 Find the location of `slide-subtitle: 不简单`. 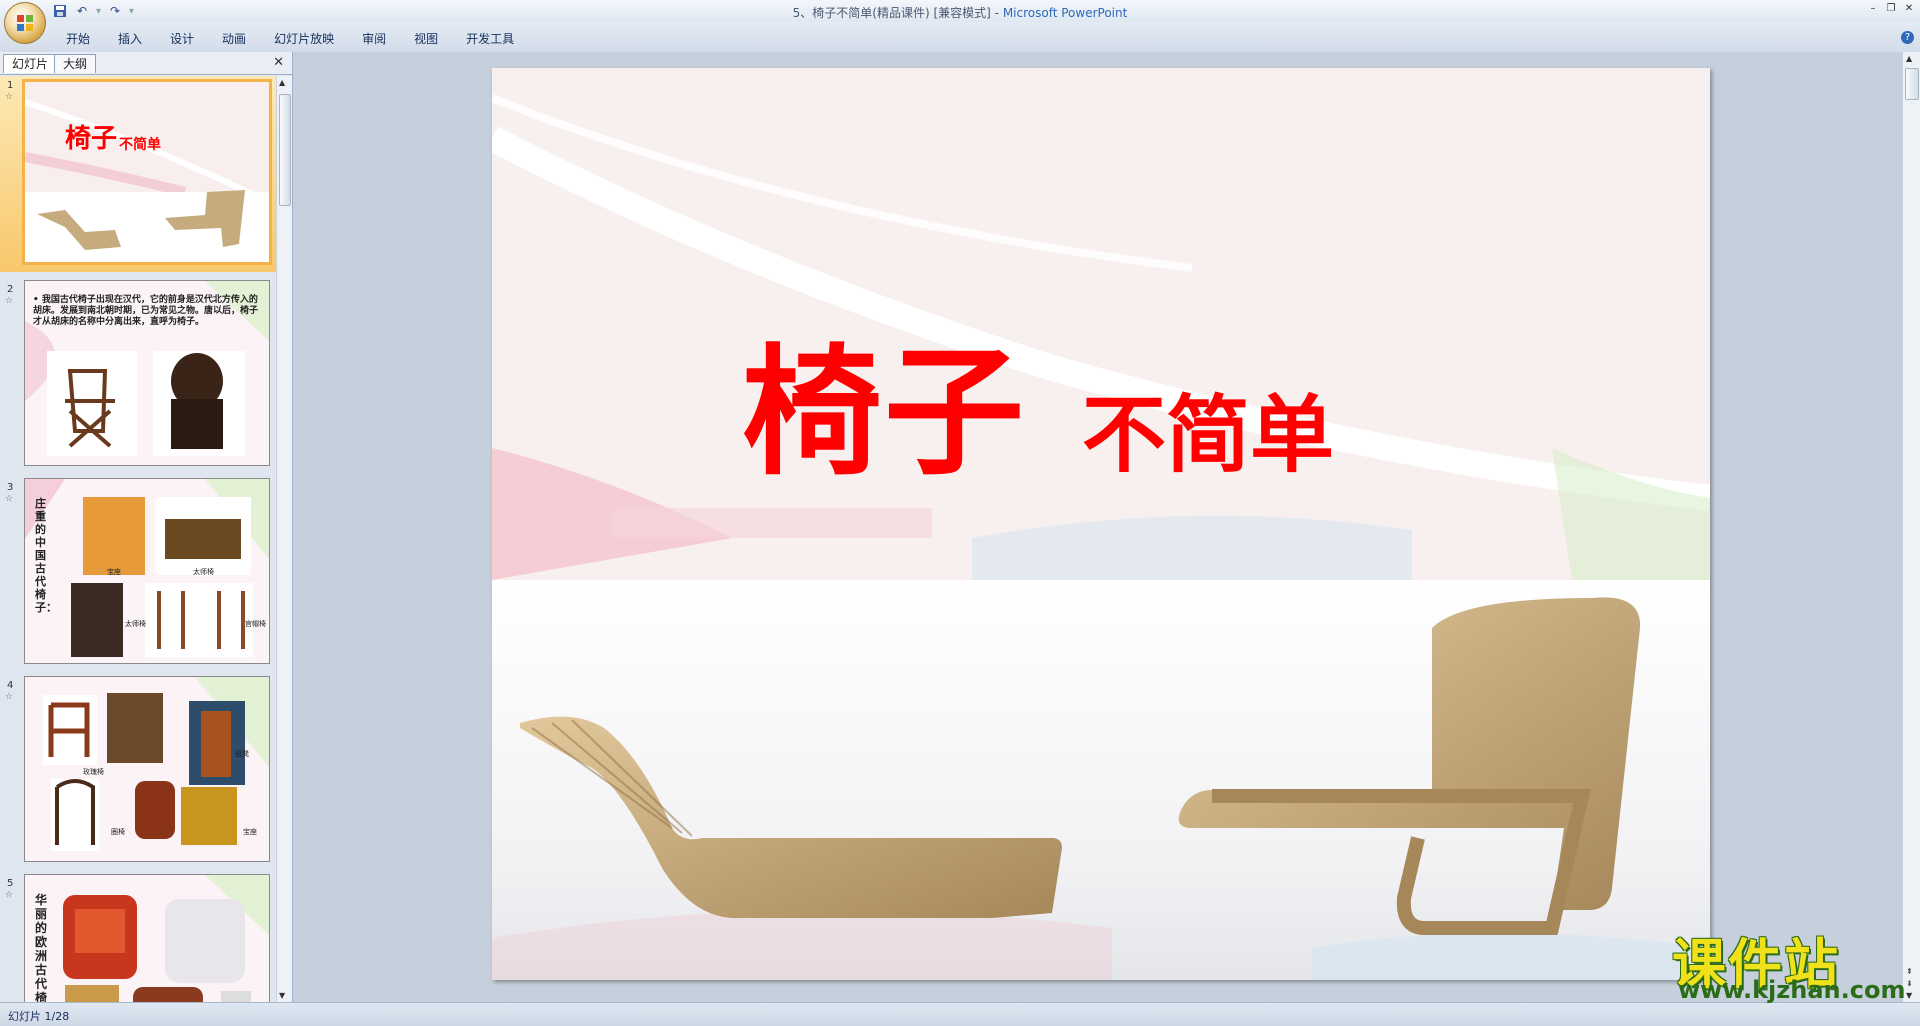

slide-subtitle: 不简单 is located at coordinates (1208, 428).